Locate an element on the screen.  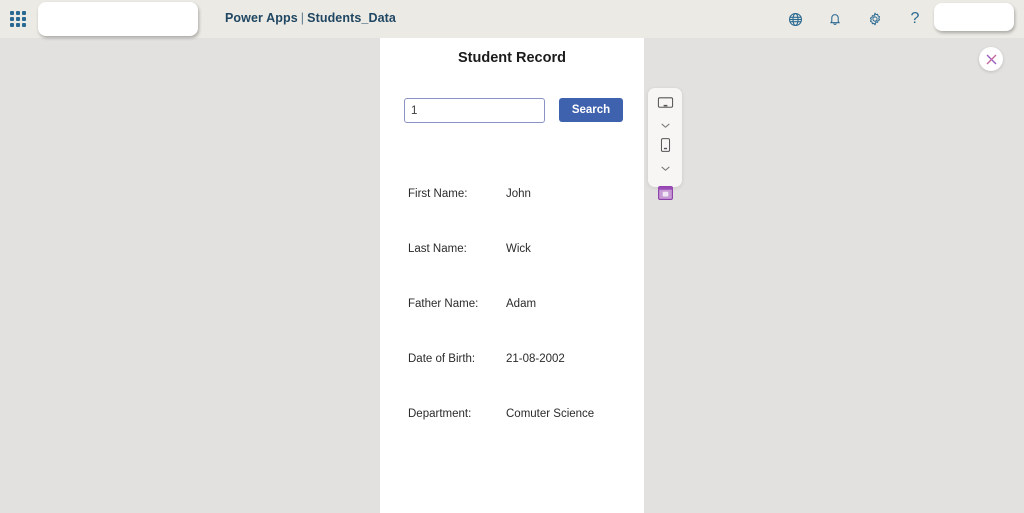
device-preview-toolbar is located at coordinates (665, 144).